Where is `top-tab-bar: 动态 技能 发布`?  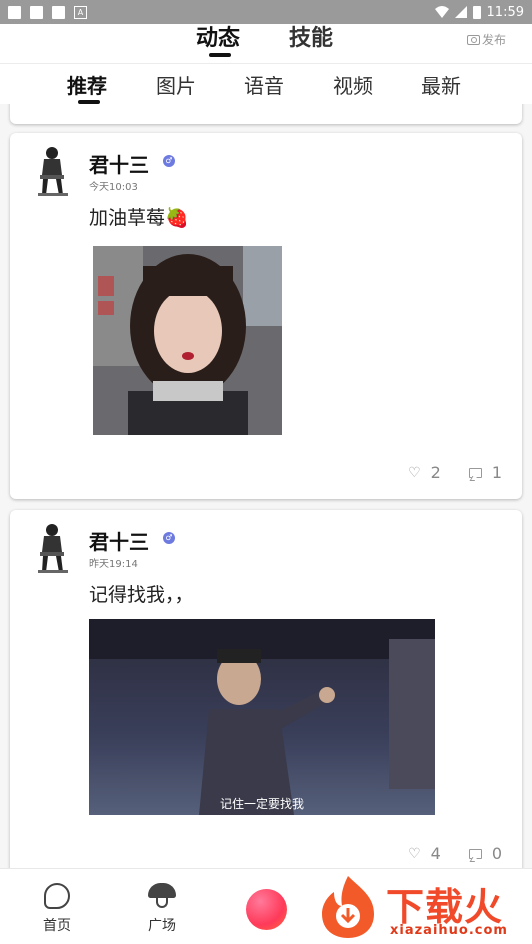 top-tab-bar: 动态 技能 发布 is located at coordinates (266, 44).